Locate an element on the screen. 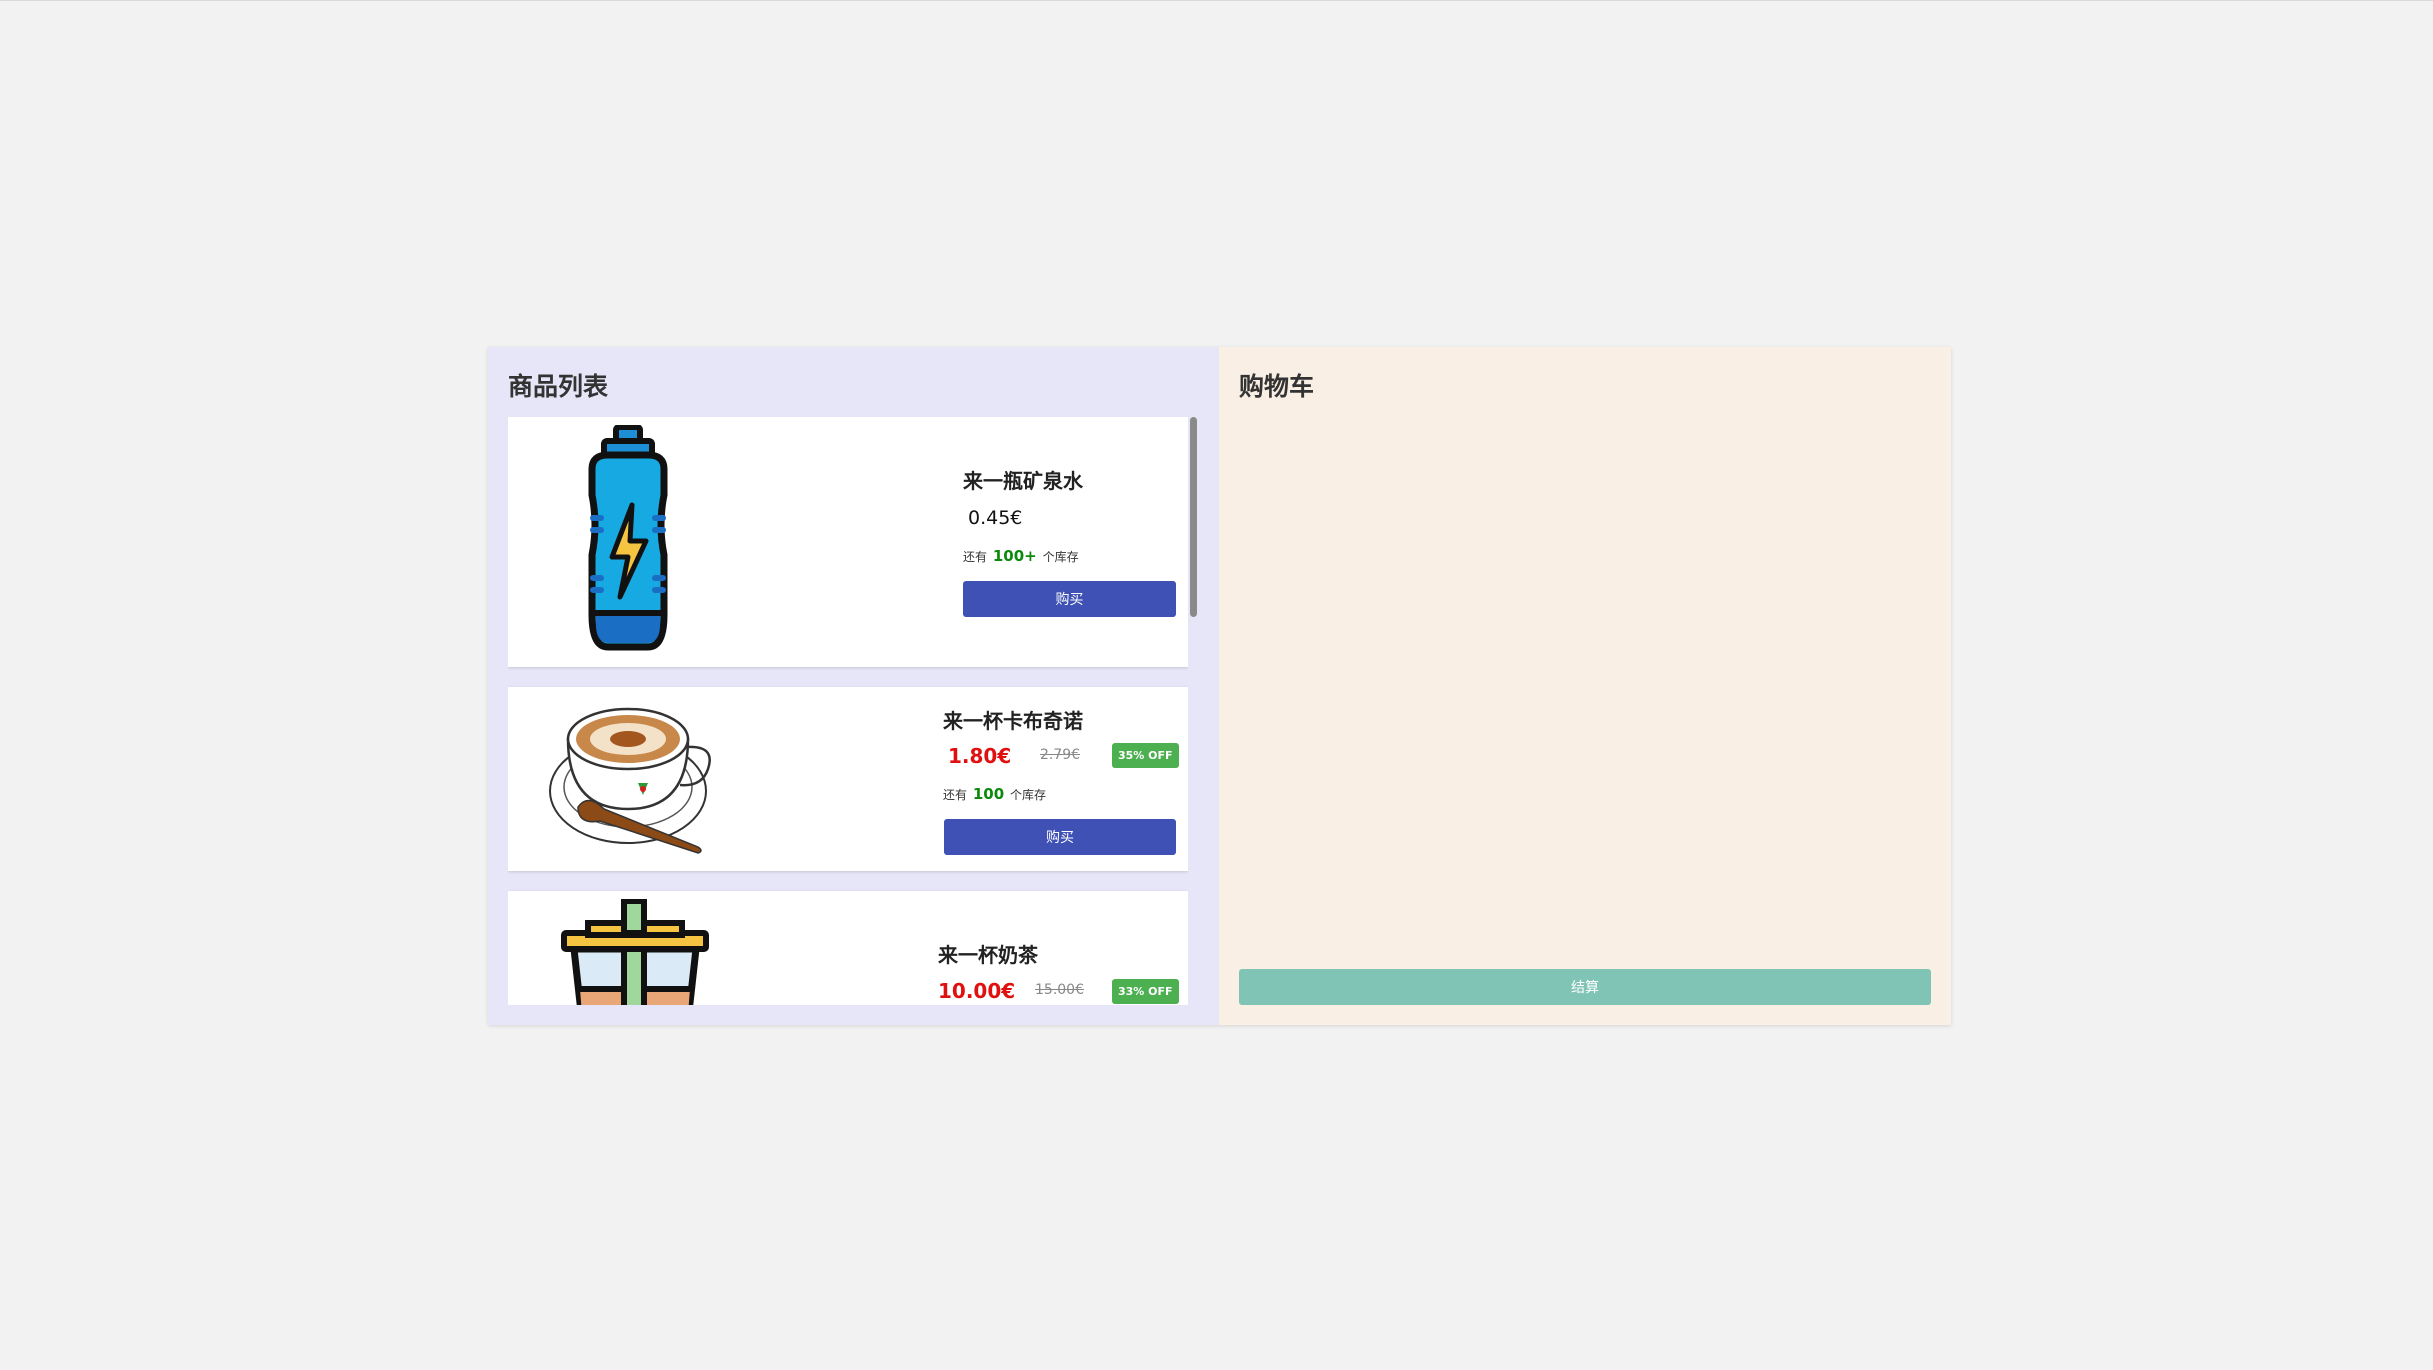 This screenshot has width=2433, height=1370. product-list-scrollbar is located at coordinates (1194, 711).